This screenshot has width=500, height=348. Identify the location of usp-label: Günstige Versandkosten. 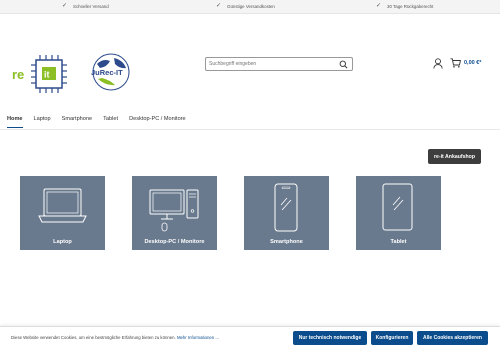
(251, 6).